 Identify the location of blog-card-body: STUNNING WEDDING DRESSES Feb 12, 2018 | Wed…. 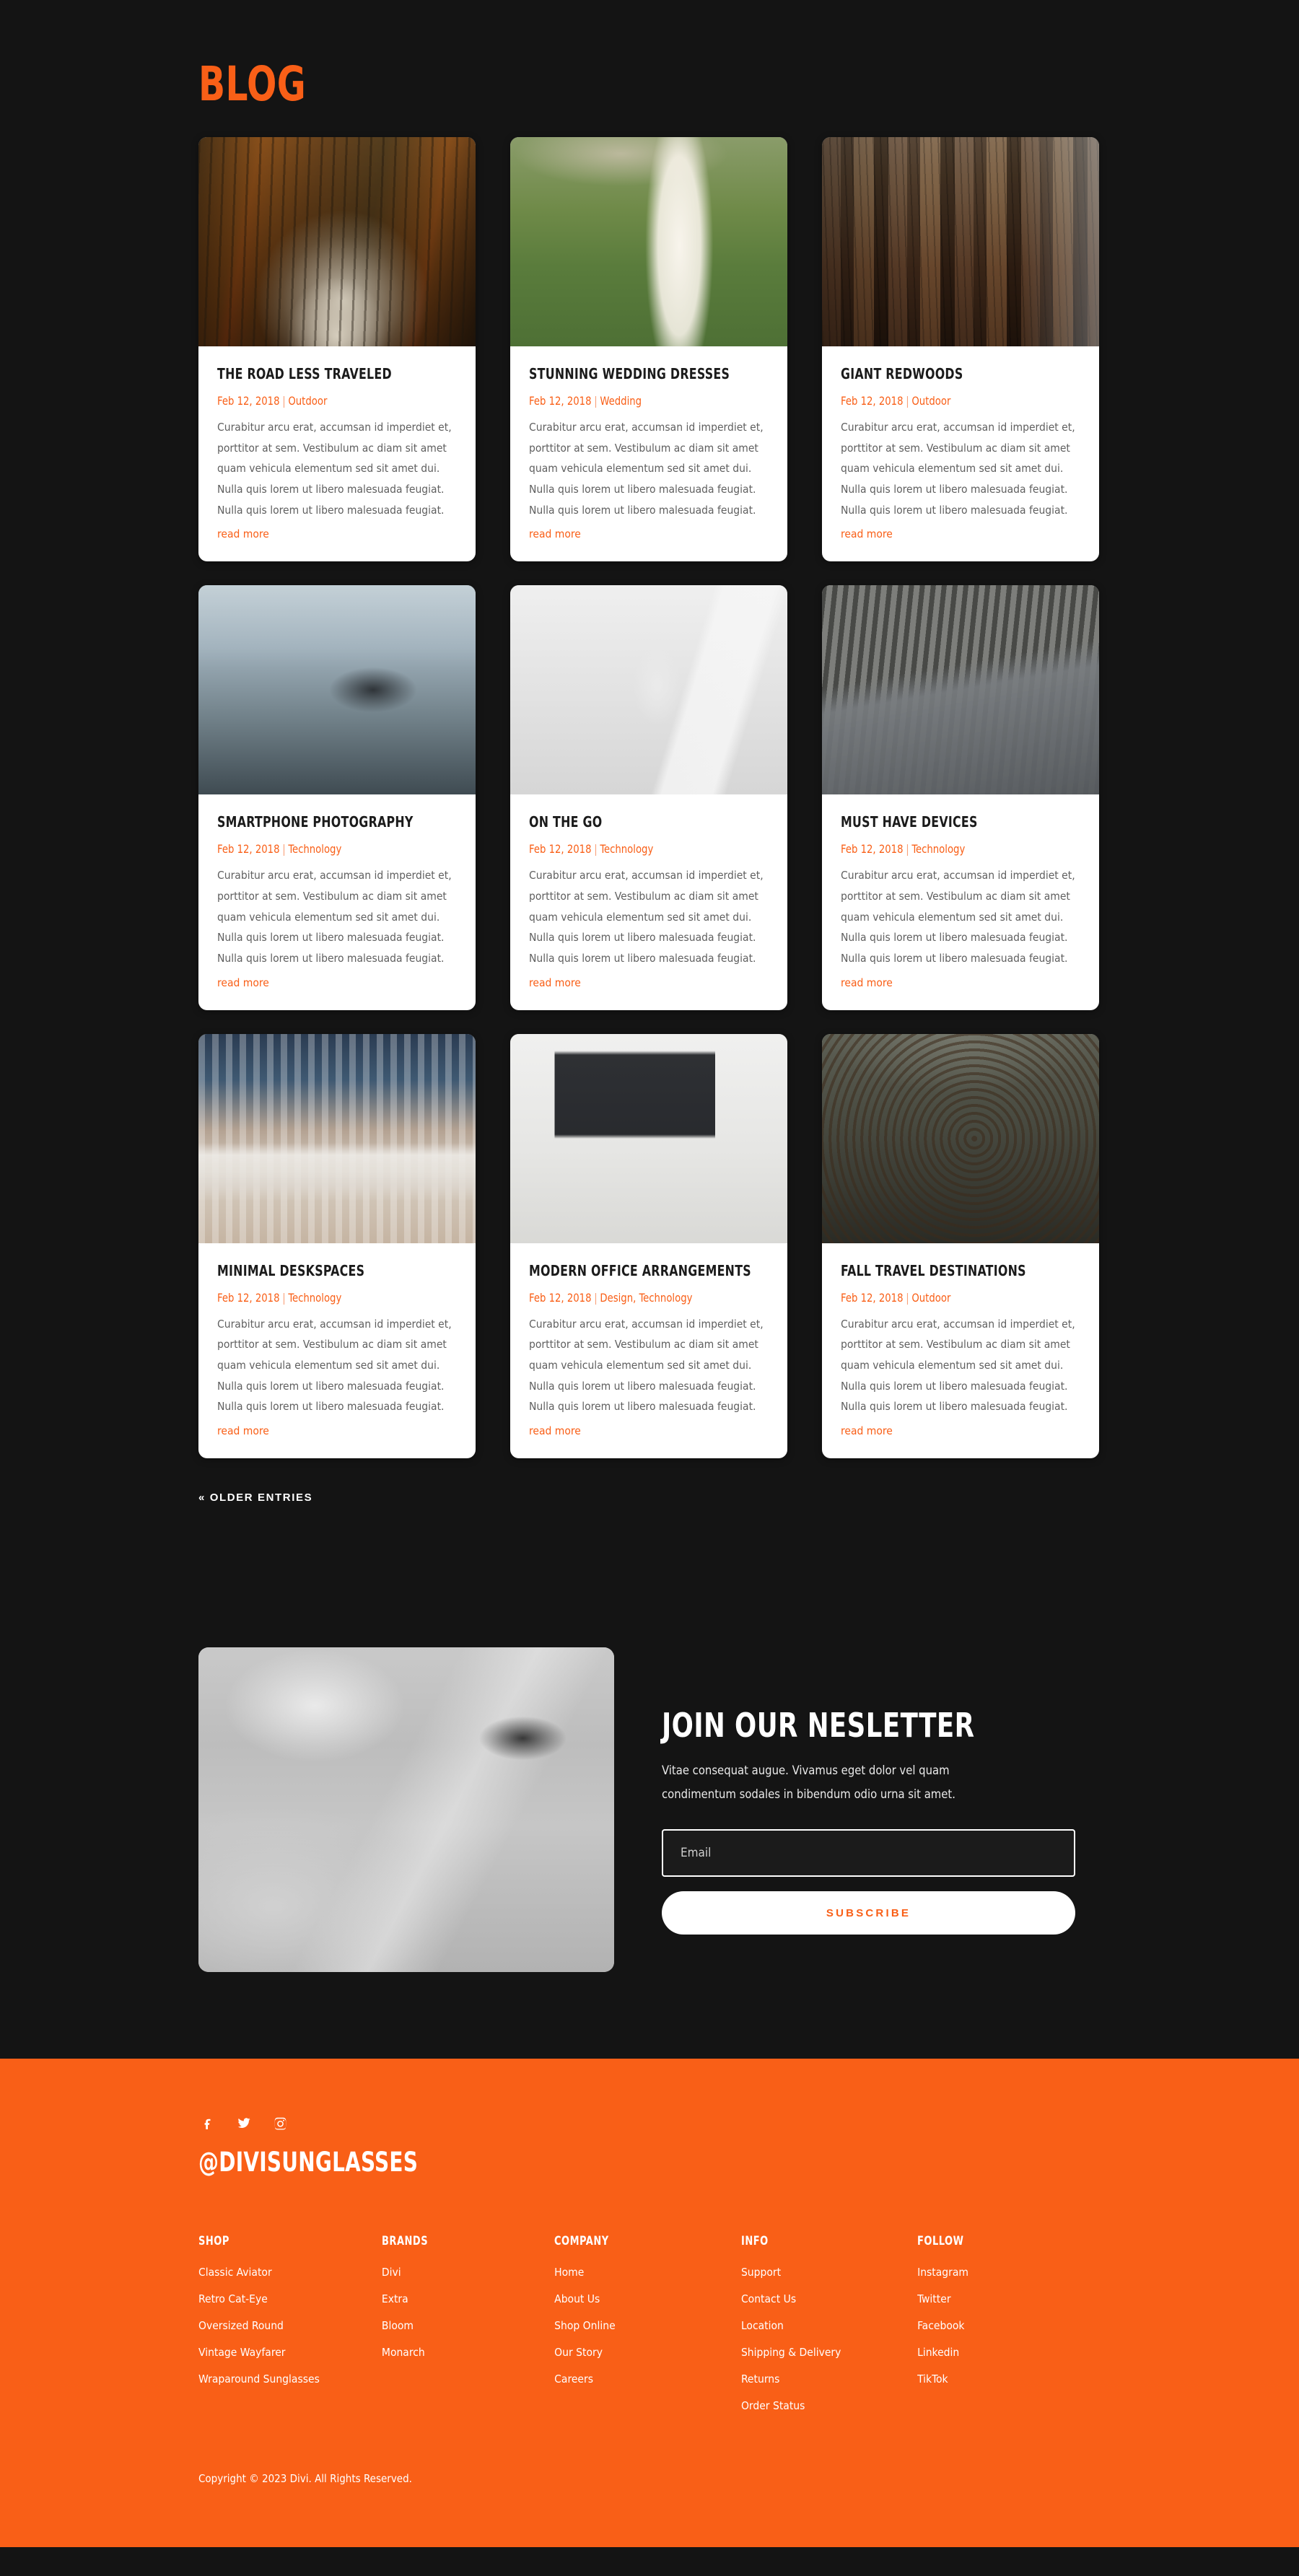
(648, 453).